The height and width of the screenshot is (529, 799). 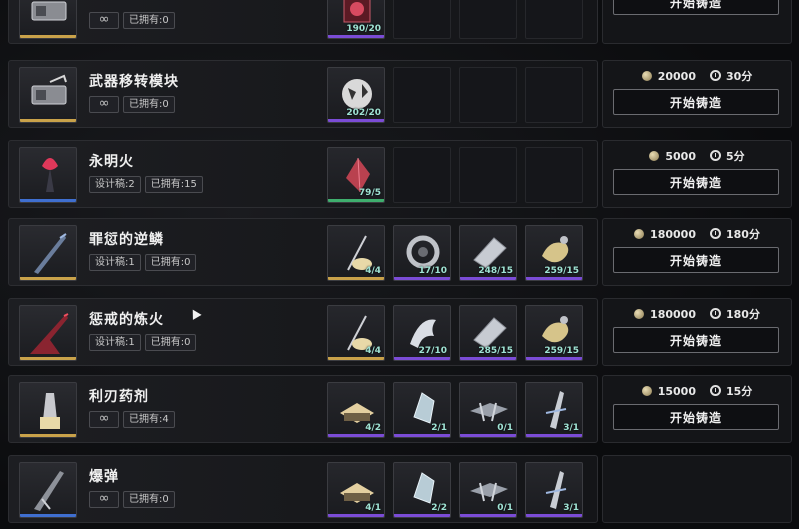 What do you see at coordinates (115, 262) in the screenshot?
I see `count-tag: 设计稿:1` at bounding box center [115, 262].